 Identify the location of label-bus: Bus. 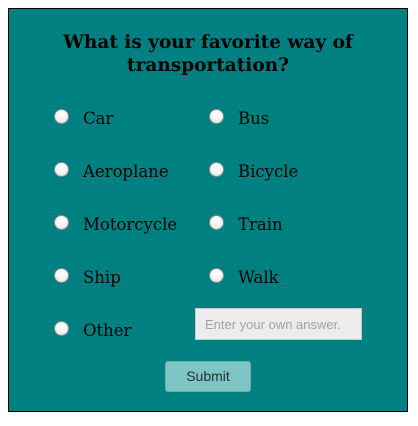
(253, 119).